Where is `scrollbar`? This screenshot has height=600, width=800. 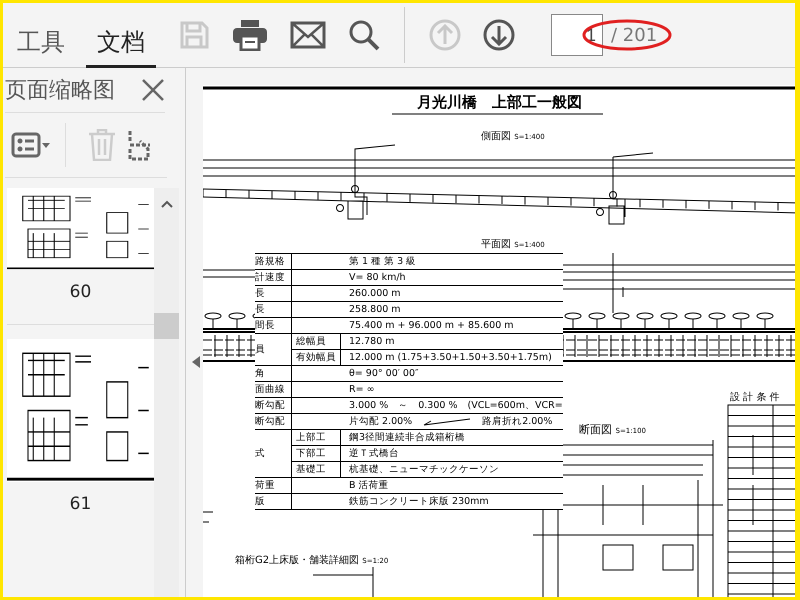
scrollbar is located at coordinates (166, 392).